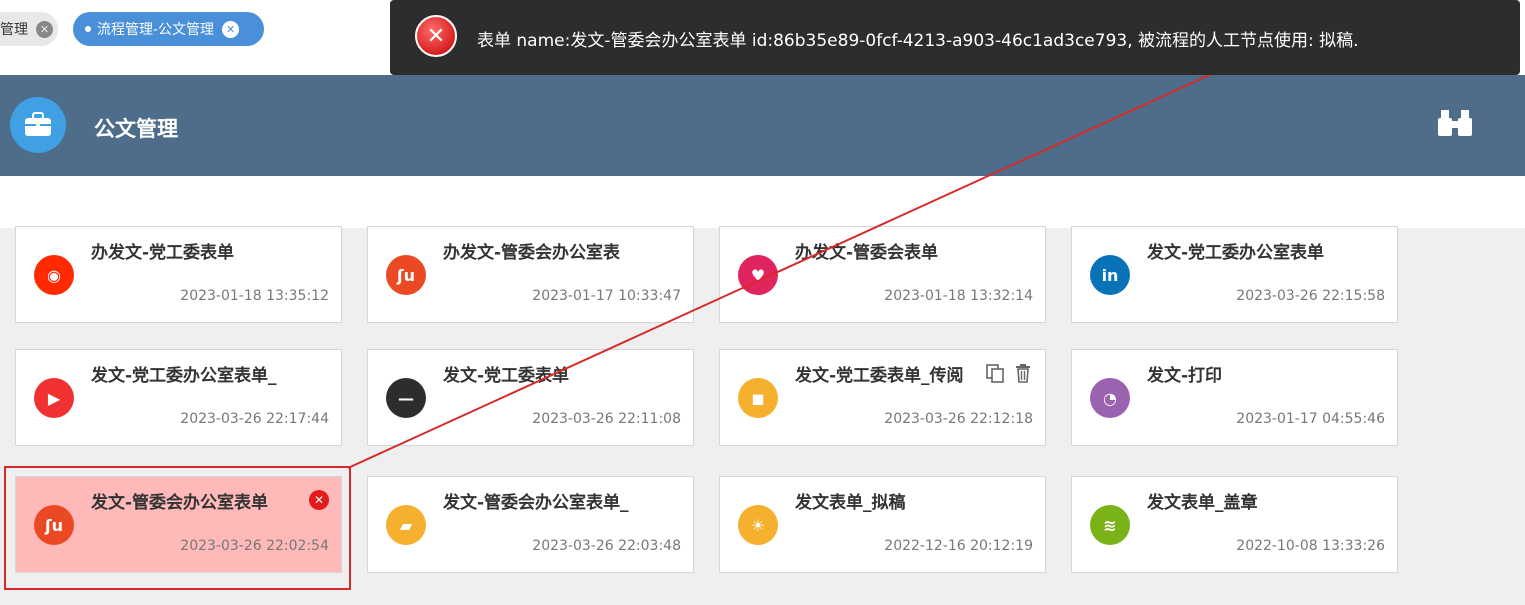 The height and width of the screenshot is (605, 1525). What do you see at coordinates (1455, 123) in the screenshot?
I see `binoculars-icon` at bounding box center [1455, 123].